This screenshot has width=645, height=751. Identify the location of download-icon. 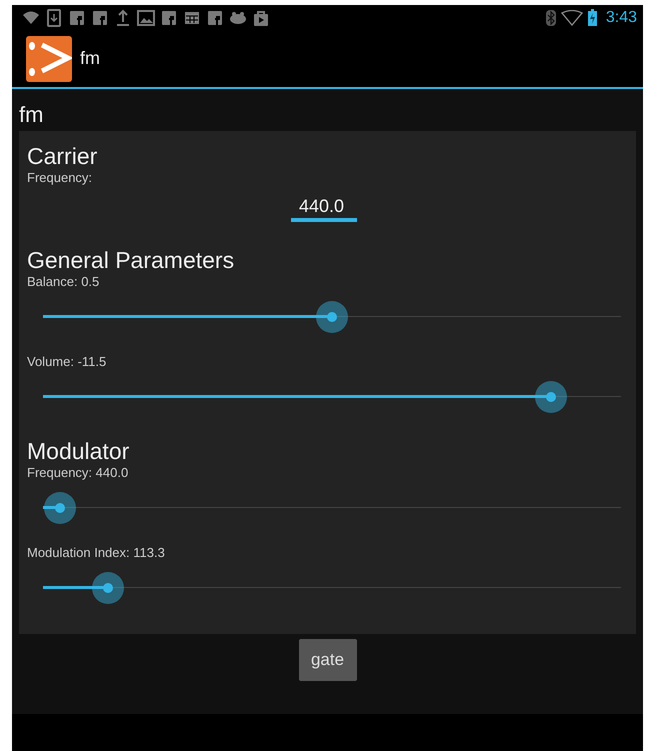
(54, 17).